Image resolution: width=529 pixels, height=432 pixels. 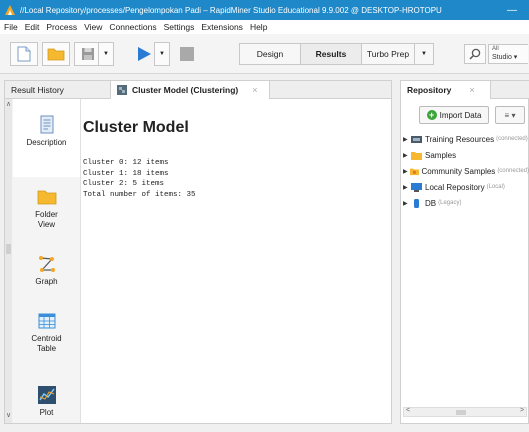 I want to click on community-icon, so click(x=414, y=171).